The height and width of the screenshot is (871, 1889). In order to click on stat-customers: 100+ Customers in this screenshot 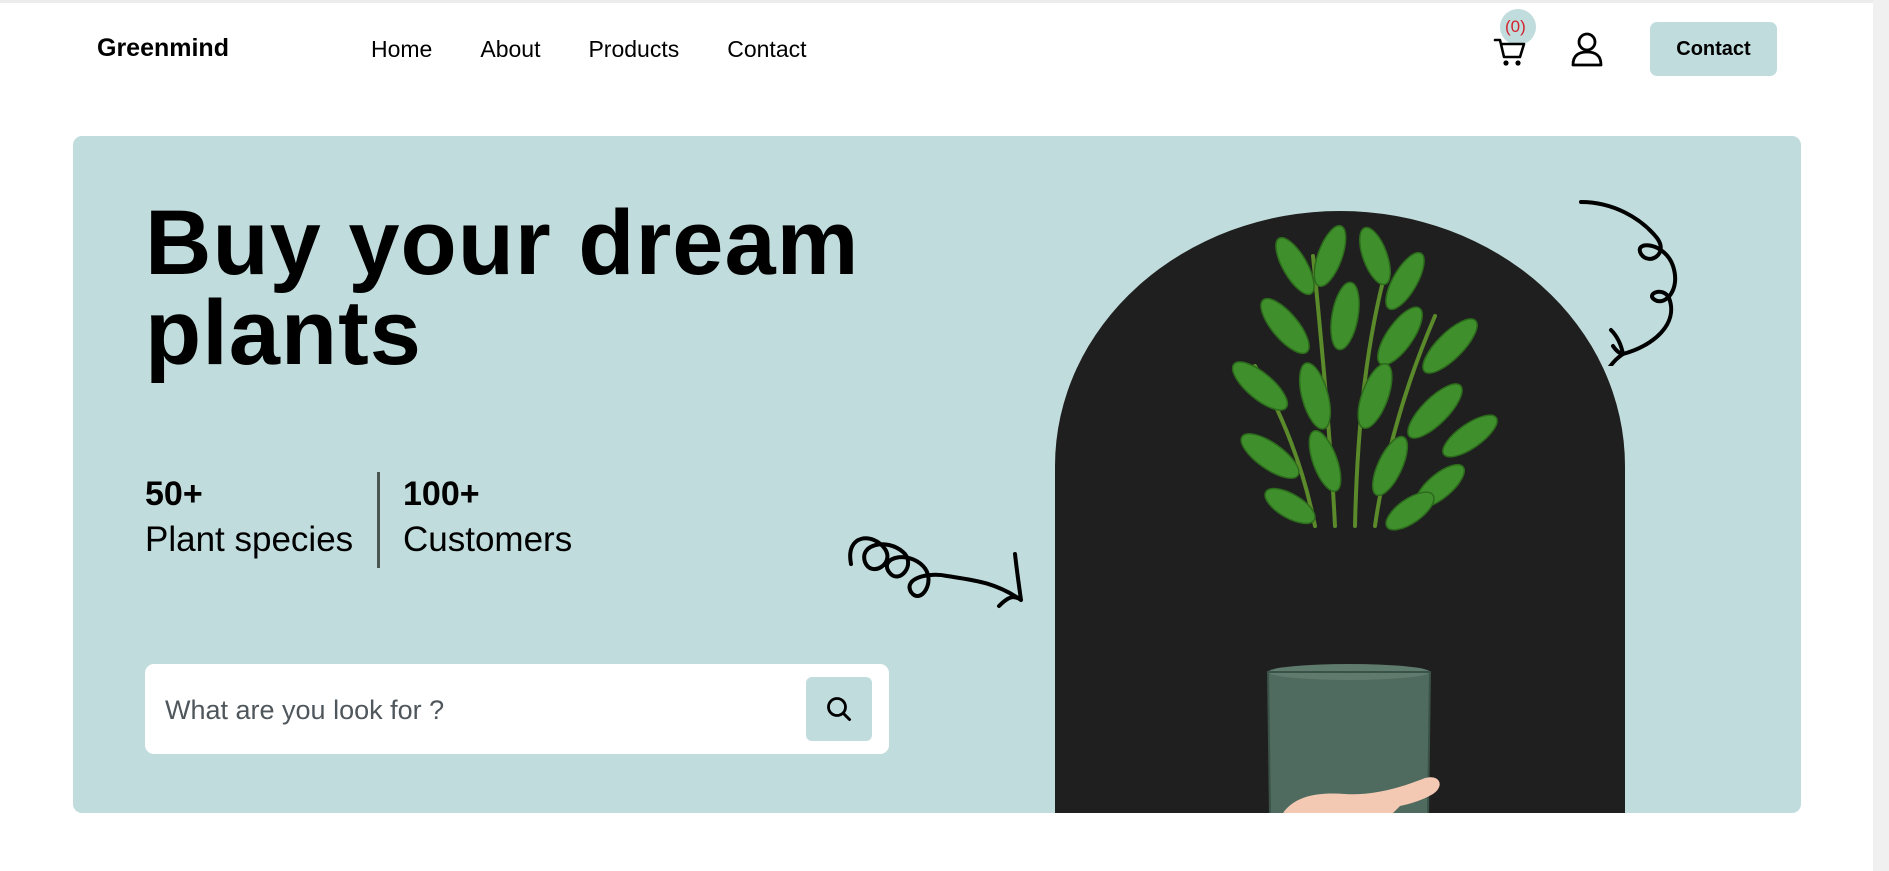, I will do `click(487, 520)`.